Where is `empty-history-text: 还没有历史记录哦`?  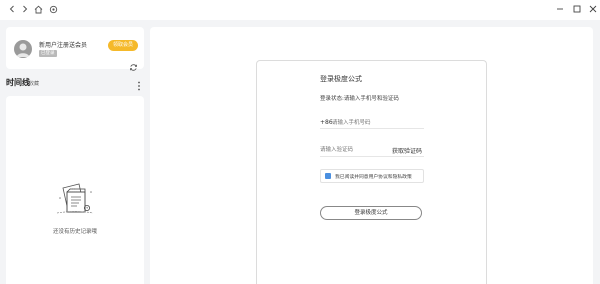 empty-history-text: 还没有历史记录哦 is located at coordinates (74, 232).